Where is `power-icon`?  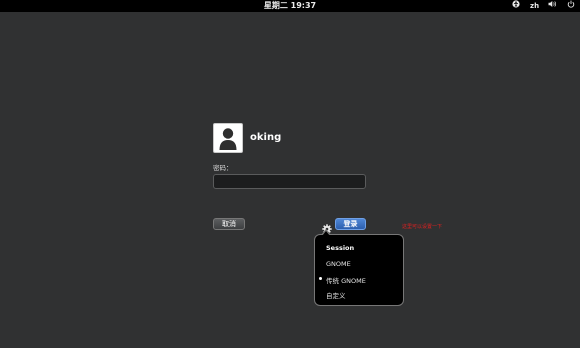 power-icon is located at coordinates (571, 6).